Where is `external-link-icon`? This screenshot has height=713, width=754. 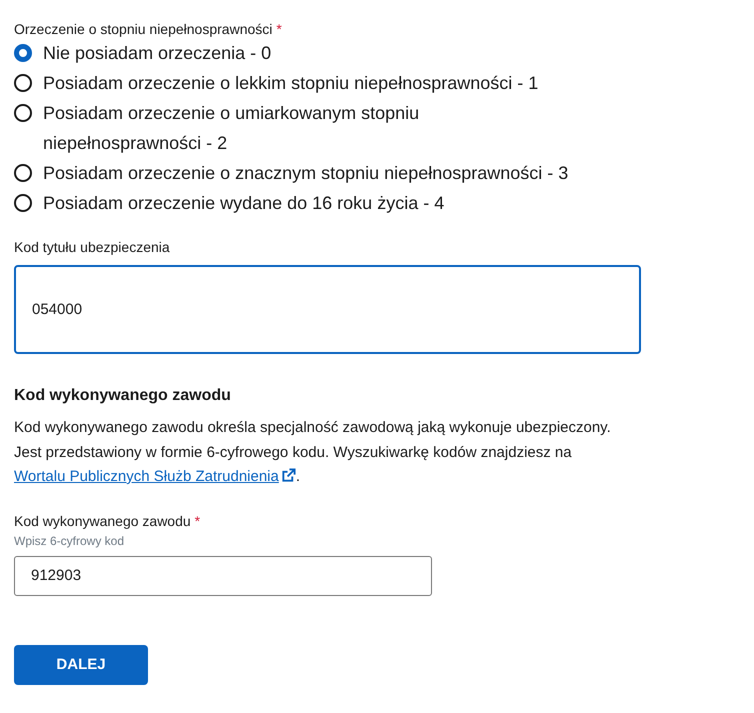 external-link-icon is located at coordinates (288, 475).